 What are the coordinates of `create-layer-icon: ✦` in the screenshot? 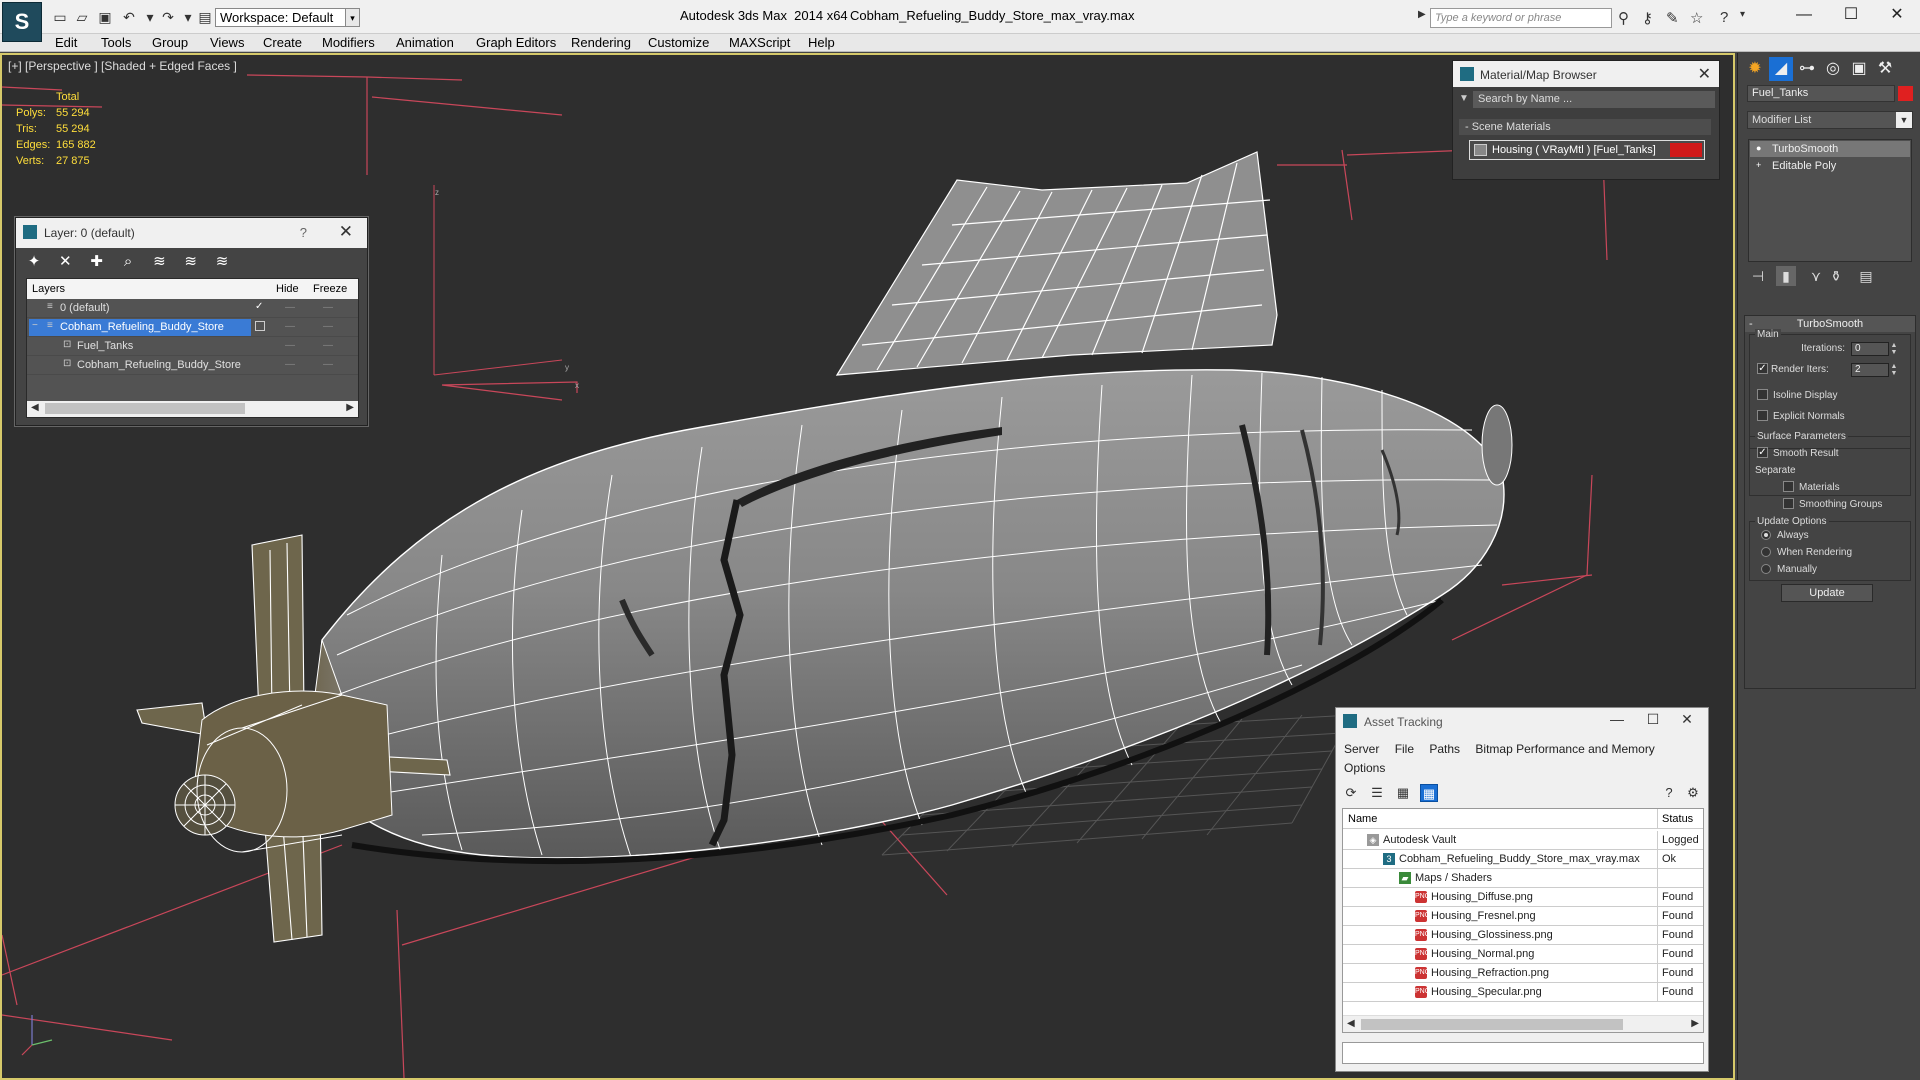 It's located at (34, 262).